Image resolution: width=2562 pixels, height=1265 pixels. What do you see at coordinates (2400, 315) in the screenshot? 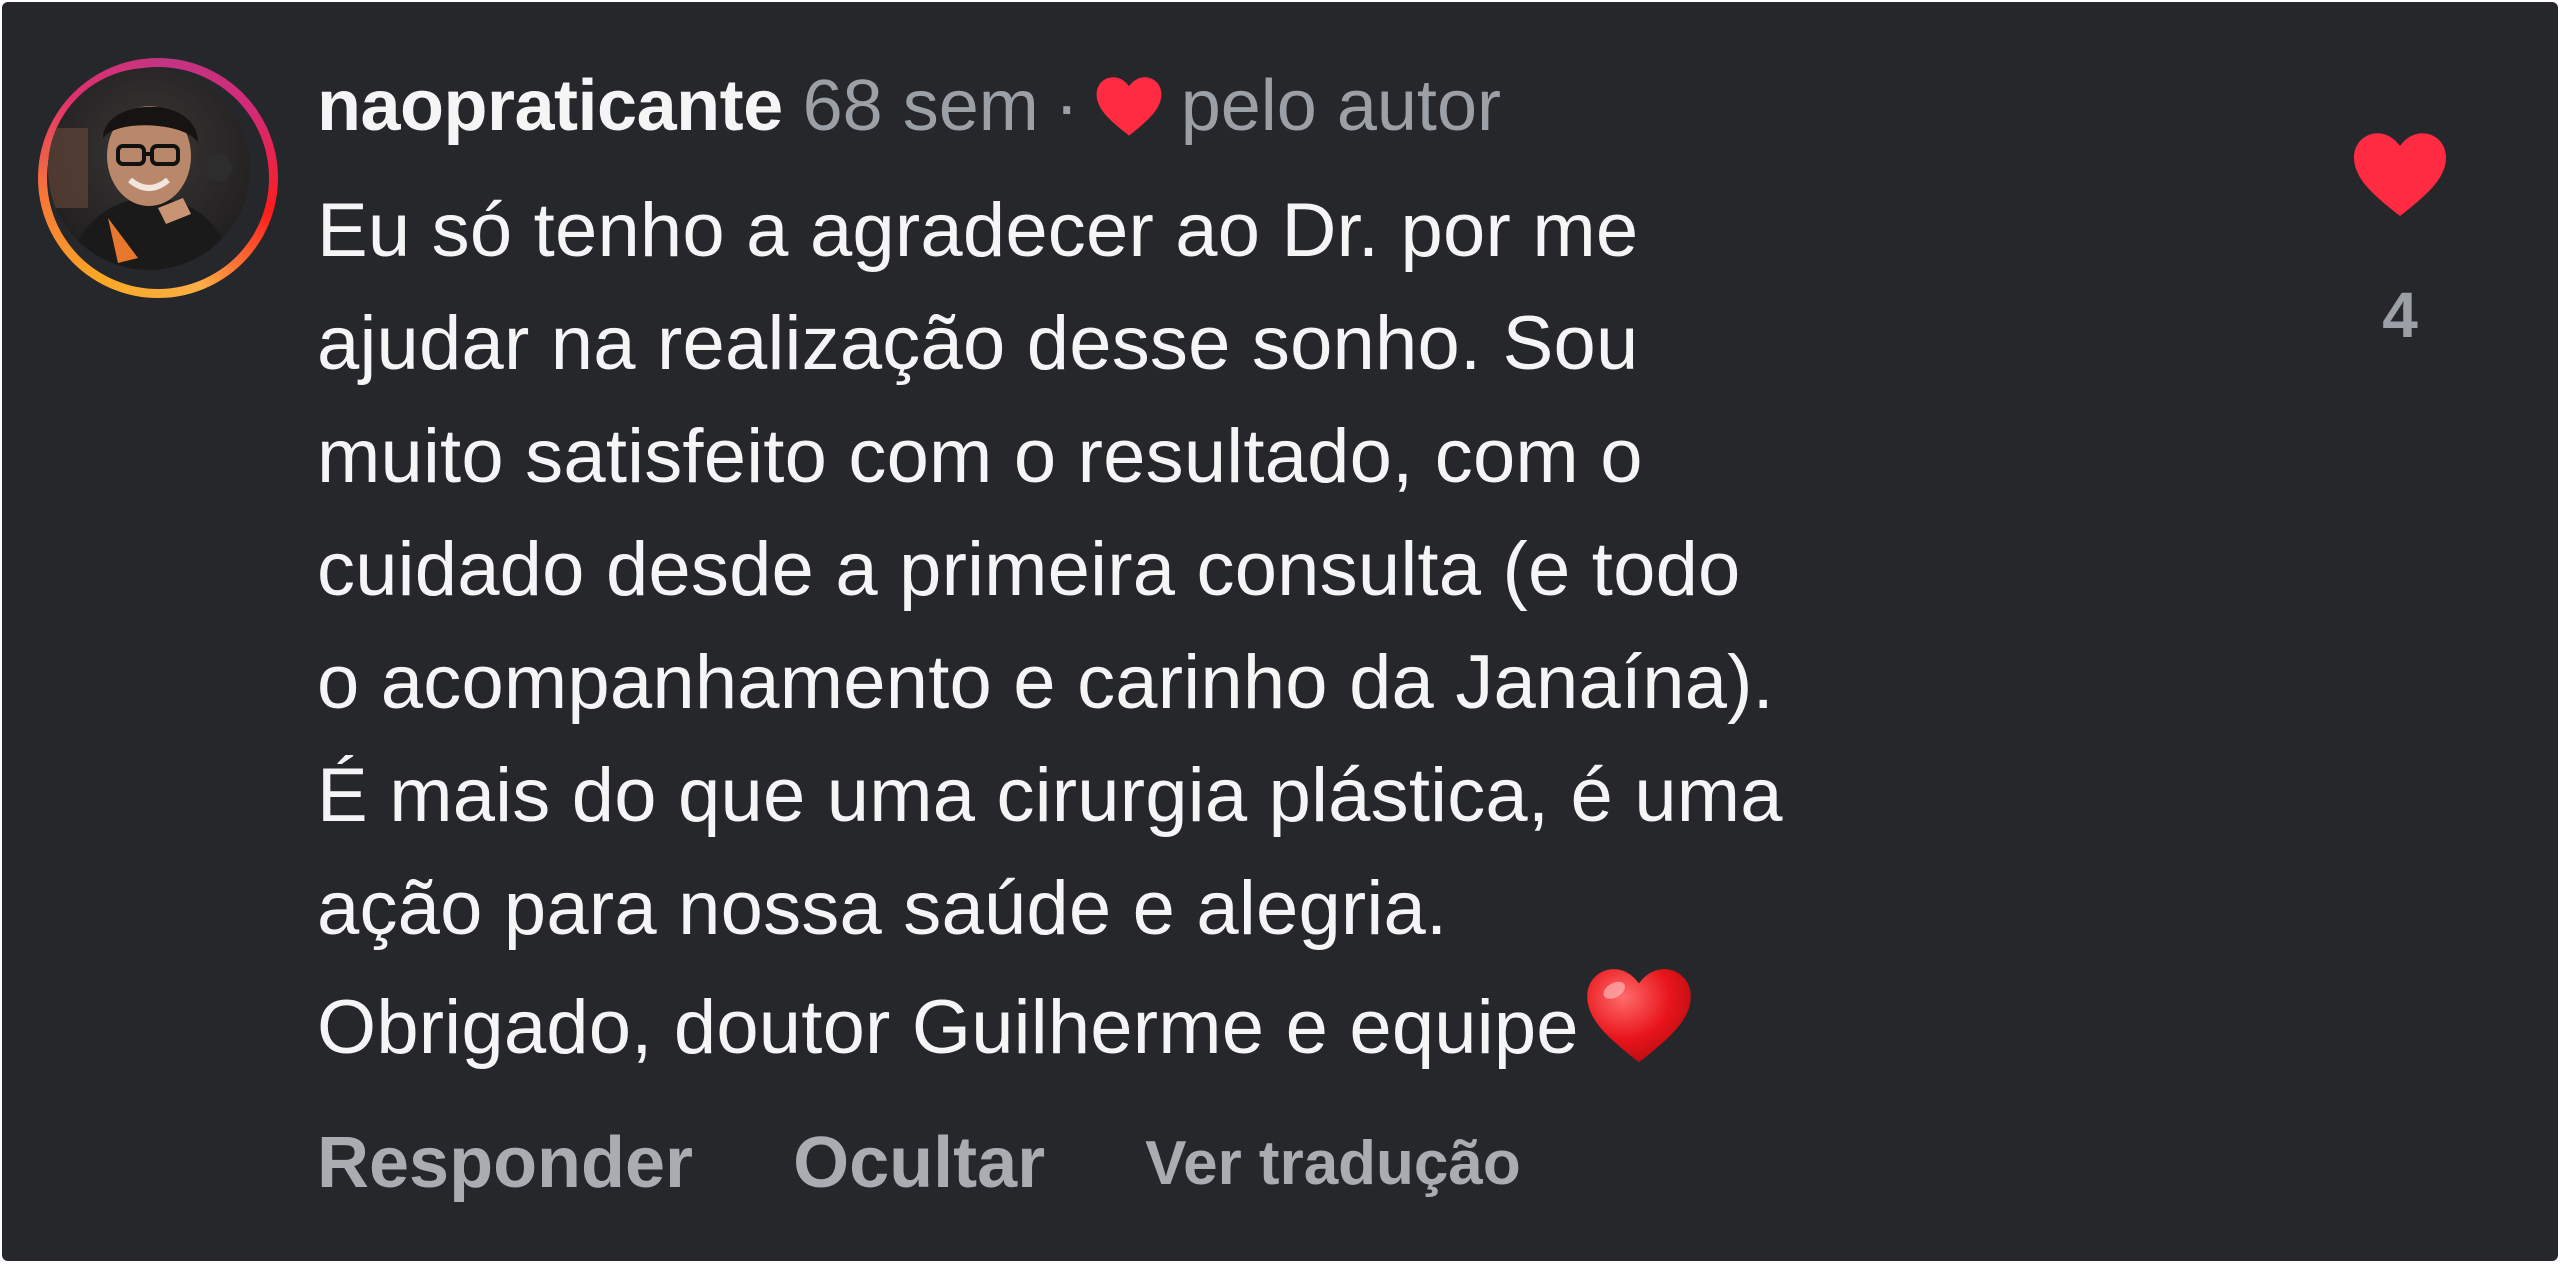
I see `like-count: 4` at bounding box center [2400, 315].